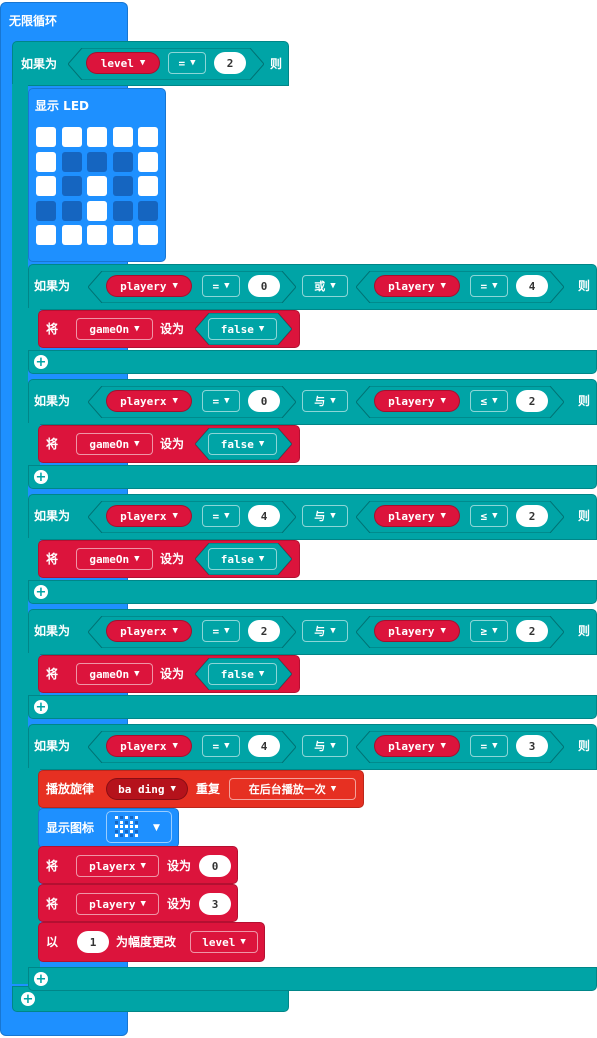  I want to click on left-variable-dropdown-text: playerx, so click(143, 746).